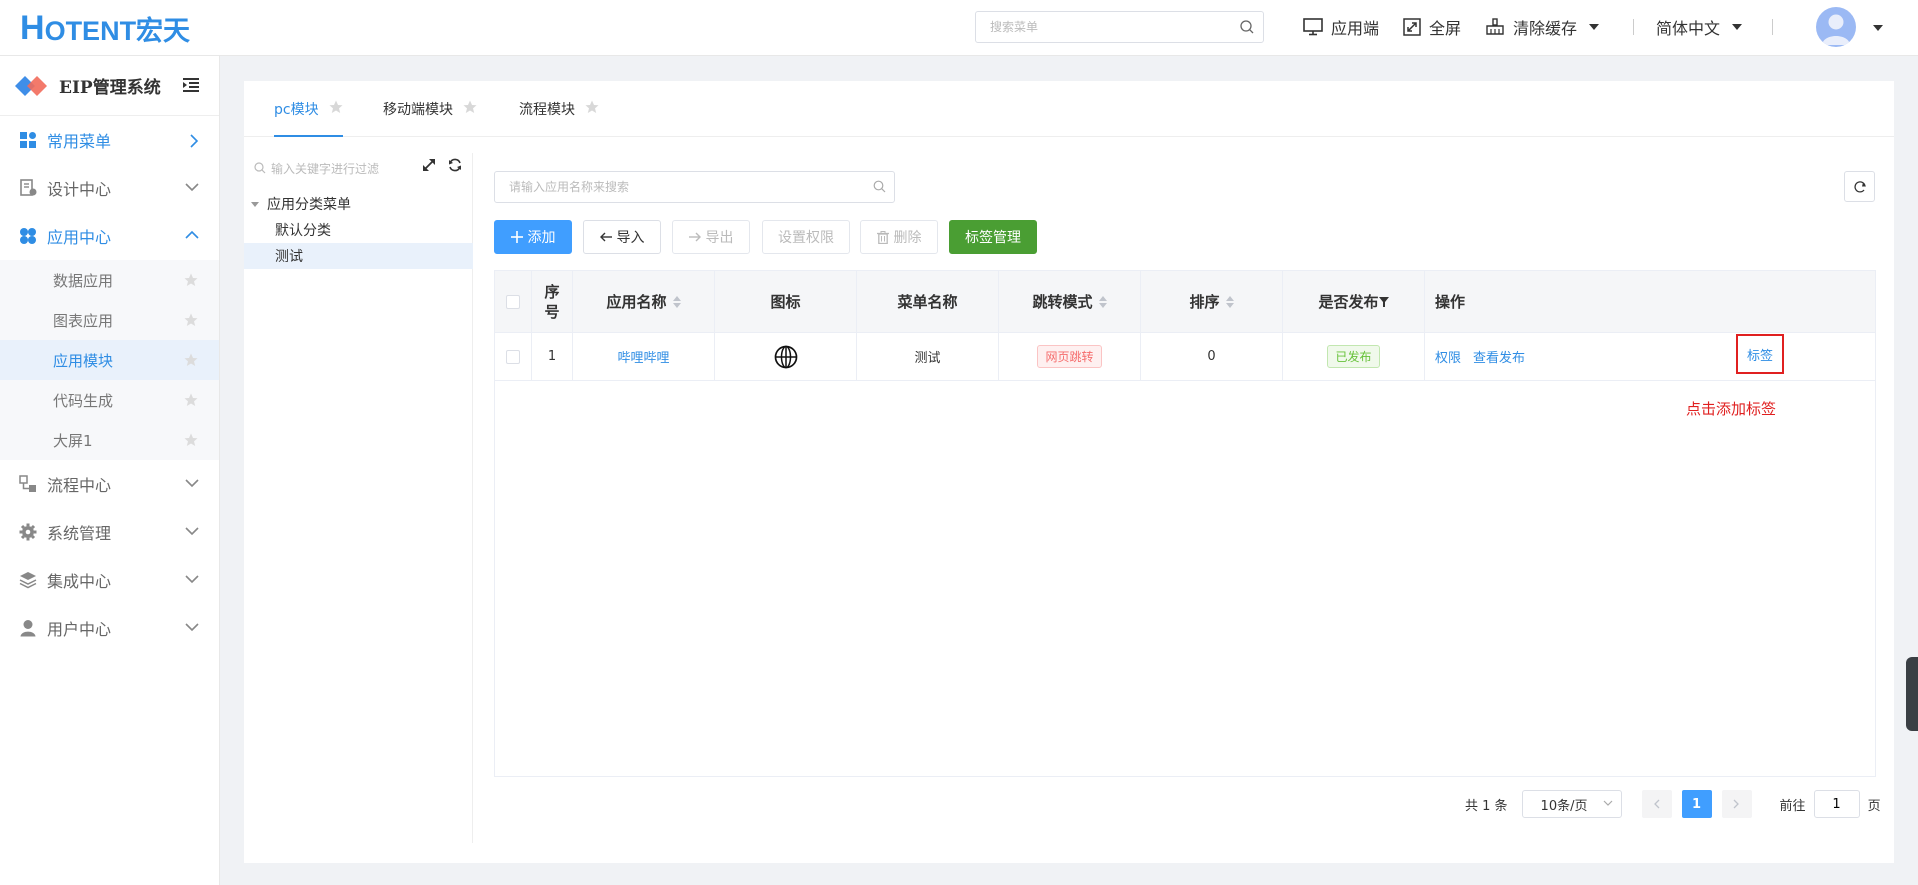 This screenshot has height=885, width=1918. I want to click on app-client-button: 应用端, so click(1341, 27).